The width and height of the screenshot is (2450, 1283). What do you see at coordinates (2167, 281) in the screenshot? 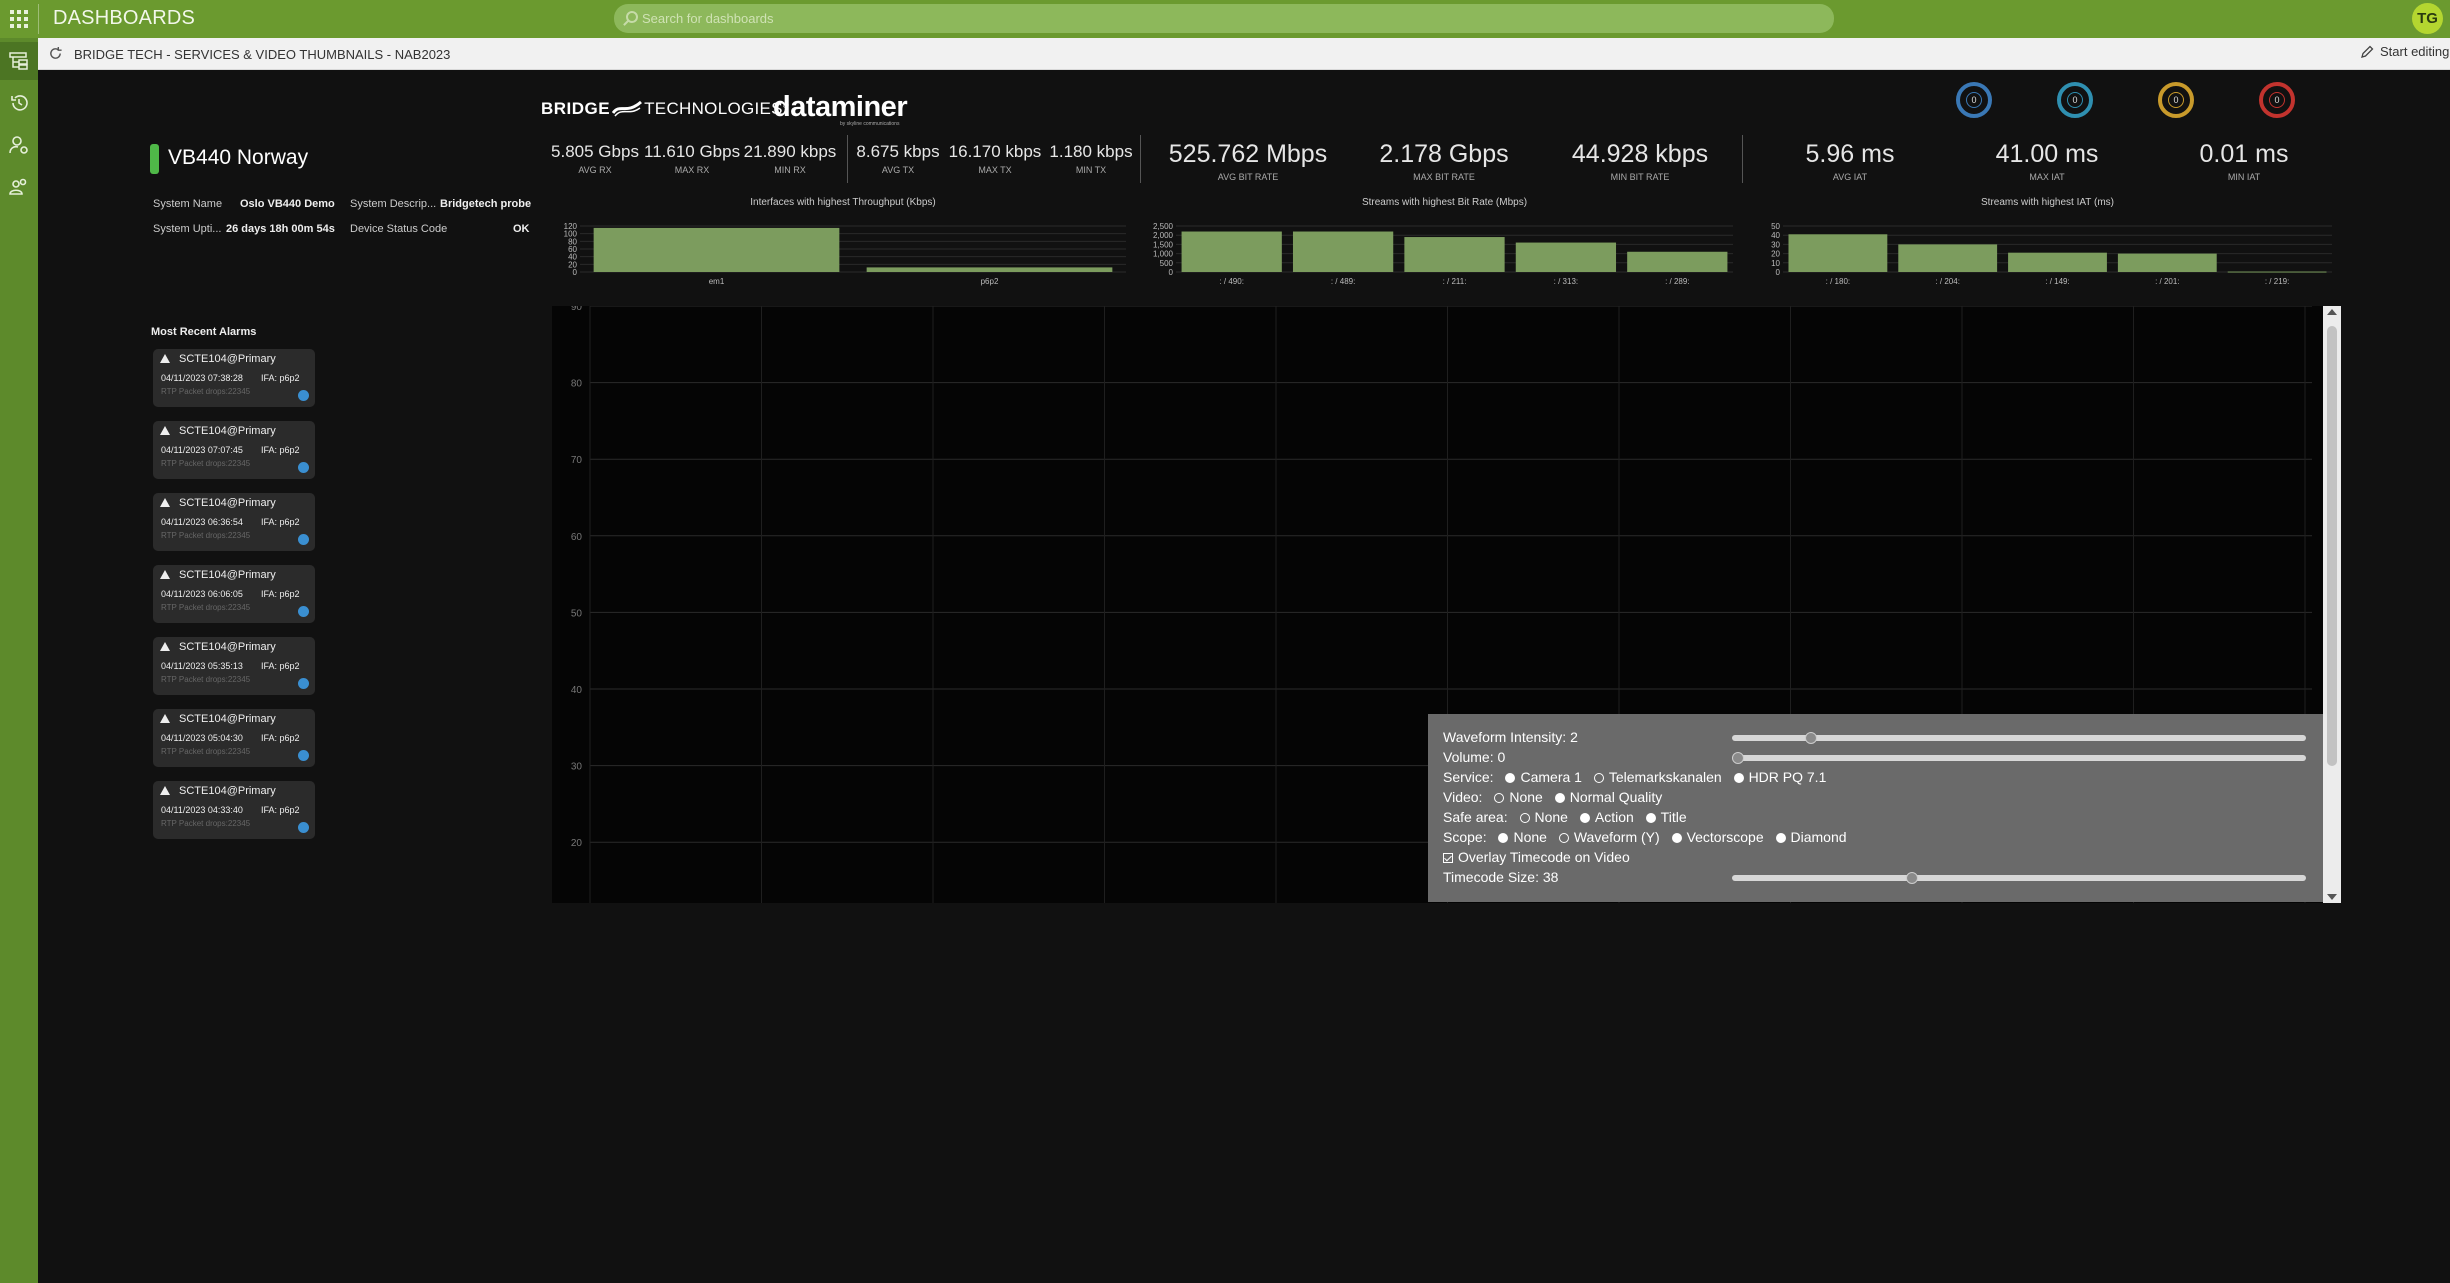
I see `x-tick-label: : / 201:` at bounding box center [2167, 281].